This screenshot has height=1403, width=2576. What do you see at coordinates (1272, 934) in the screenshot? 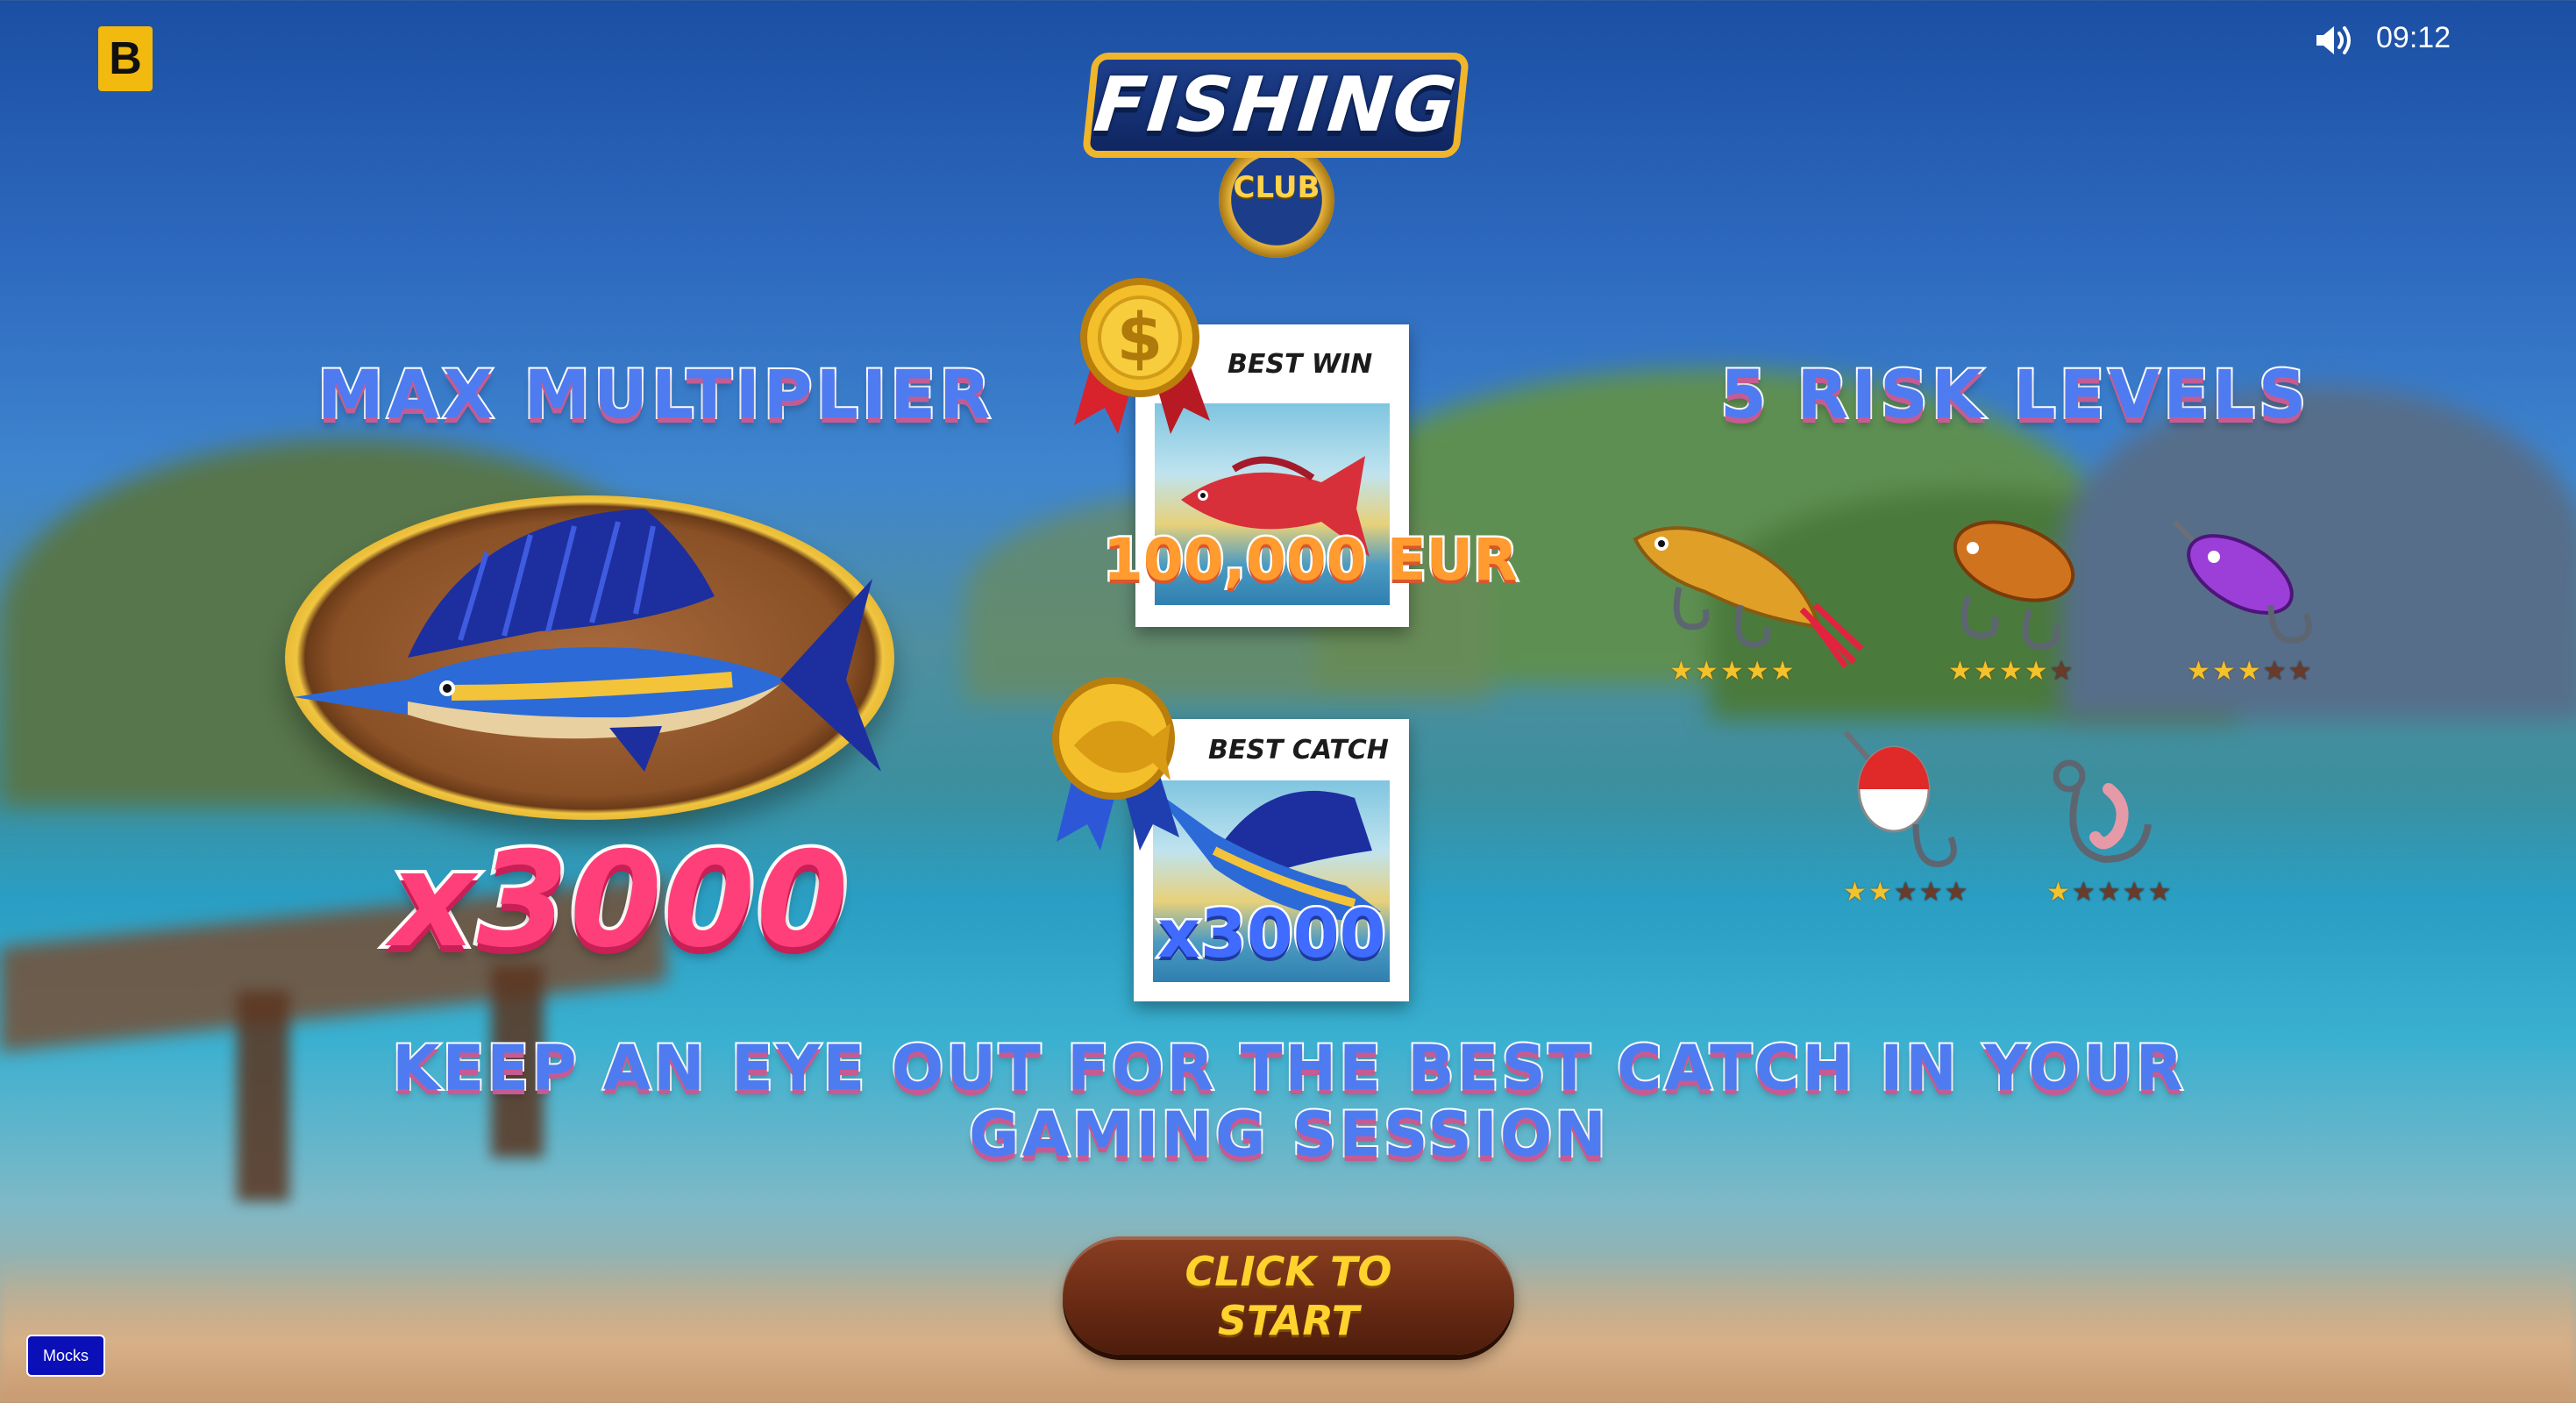
I see `best-catch-value: x3000` at bounding box center [1272, 934].